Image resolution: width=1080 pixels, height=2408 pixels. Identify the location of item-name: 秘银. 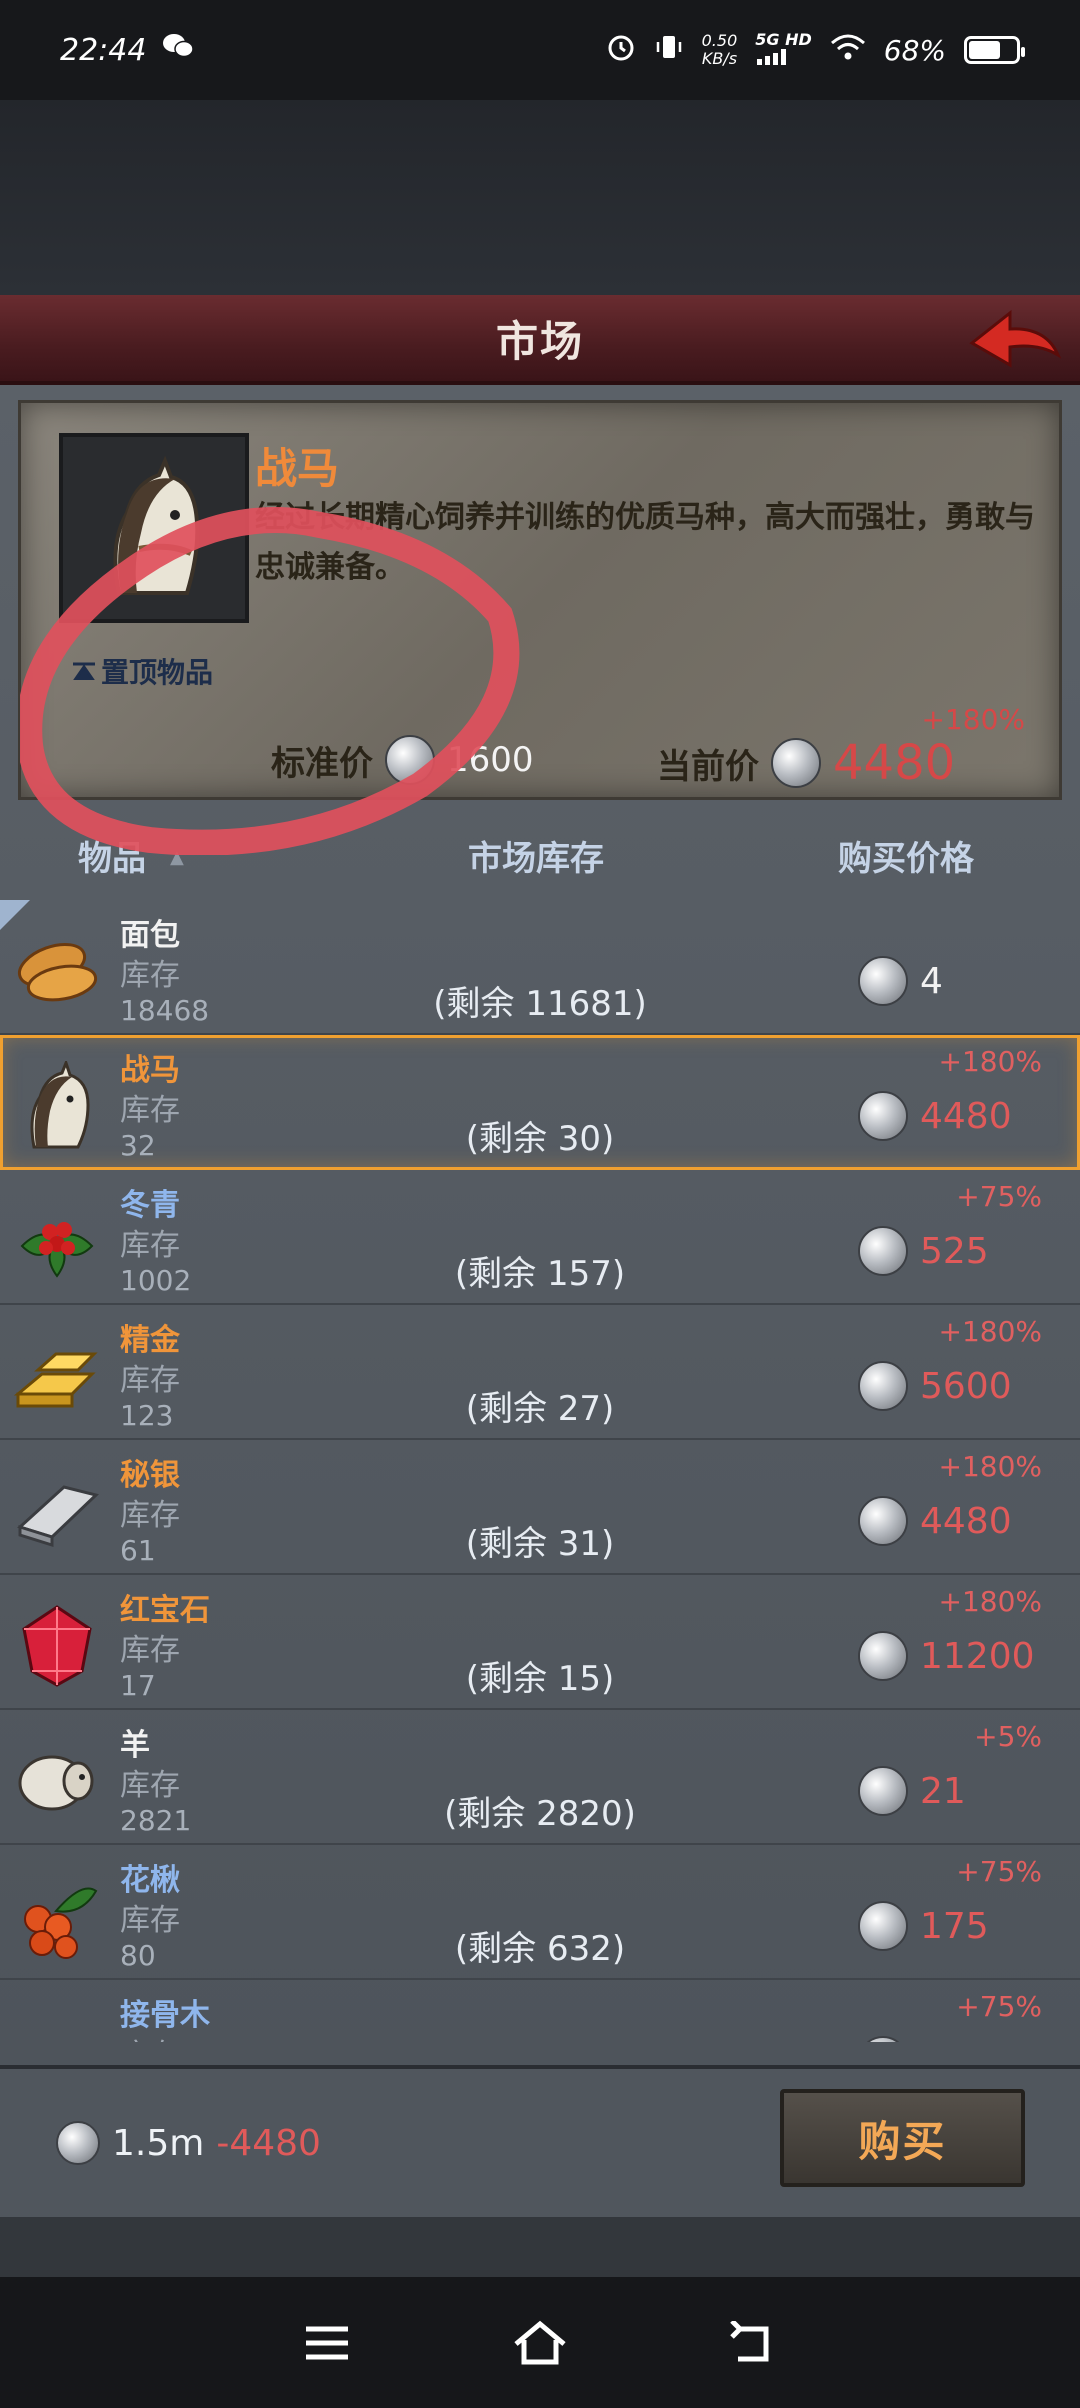
(150, 1475).